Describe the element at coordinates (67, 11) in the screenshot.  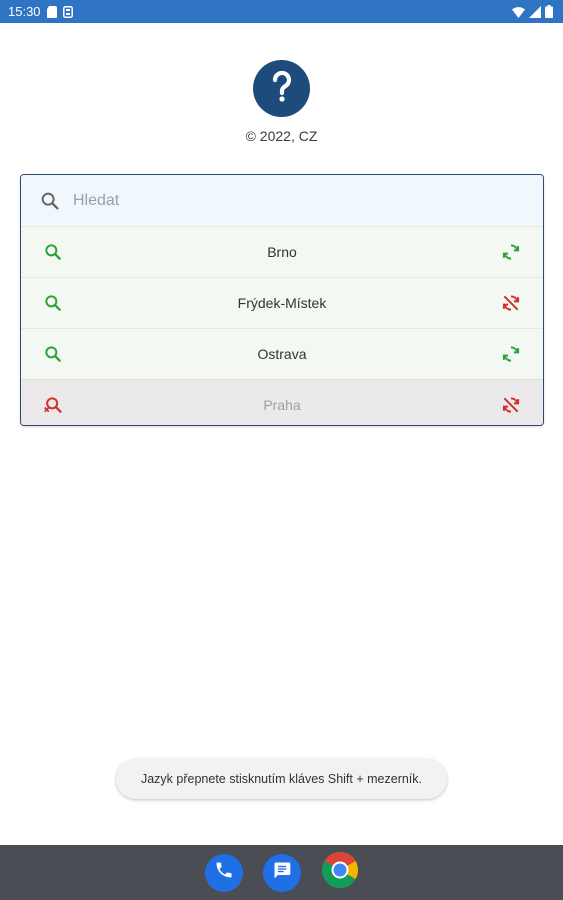
I see `storage-icon` at that location.